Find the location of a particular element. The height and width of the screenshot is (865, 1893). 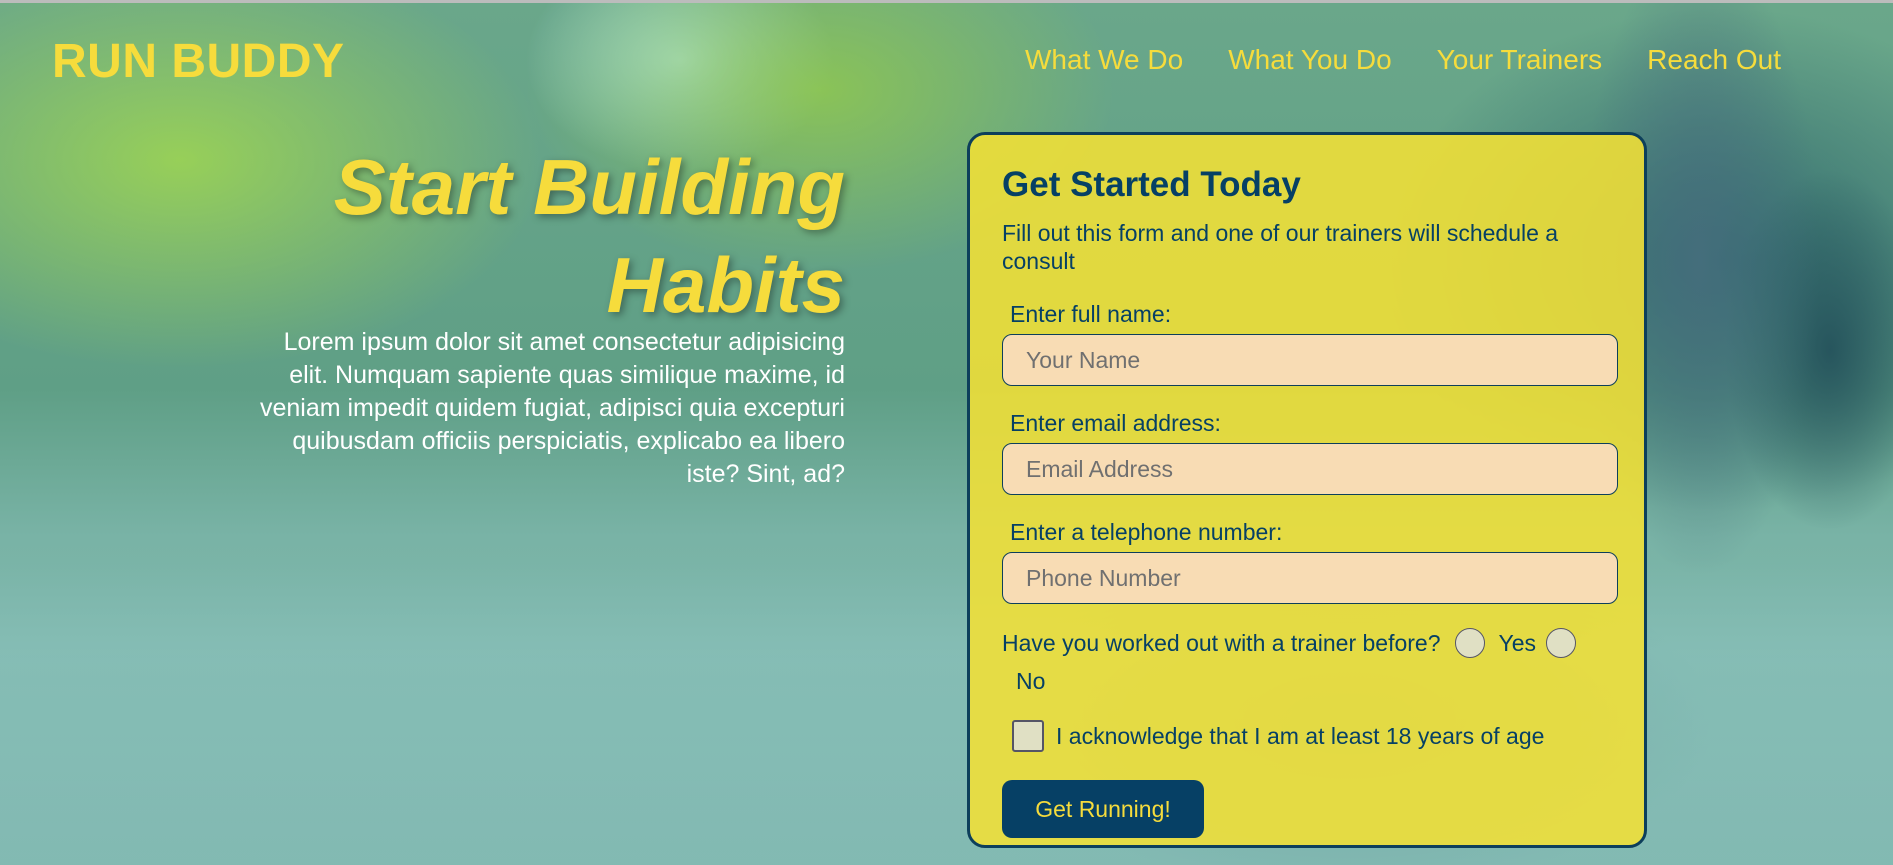

radio-no-label: No is located at coordinates (1031, 681).